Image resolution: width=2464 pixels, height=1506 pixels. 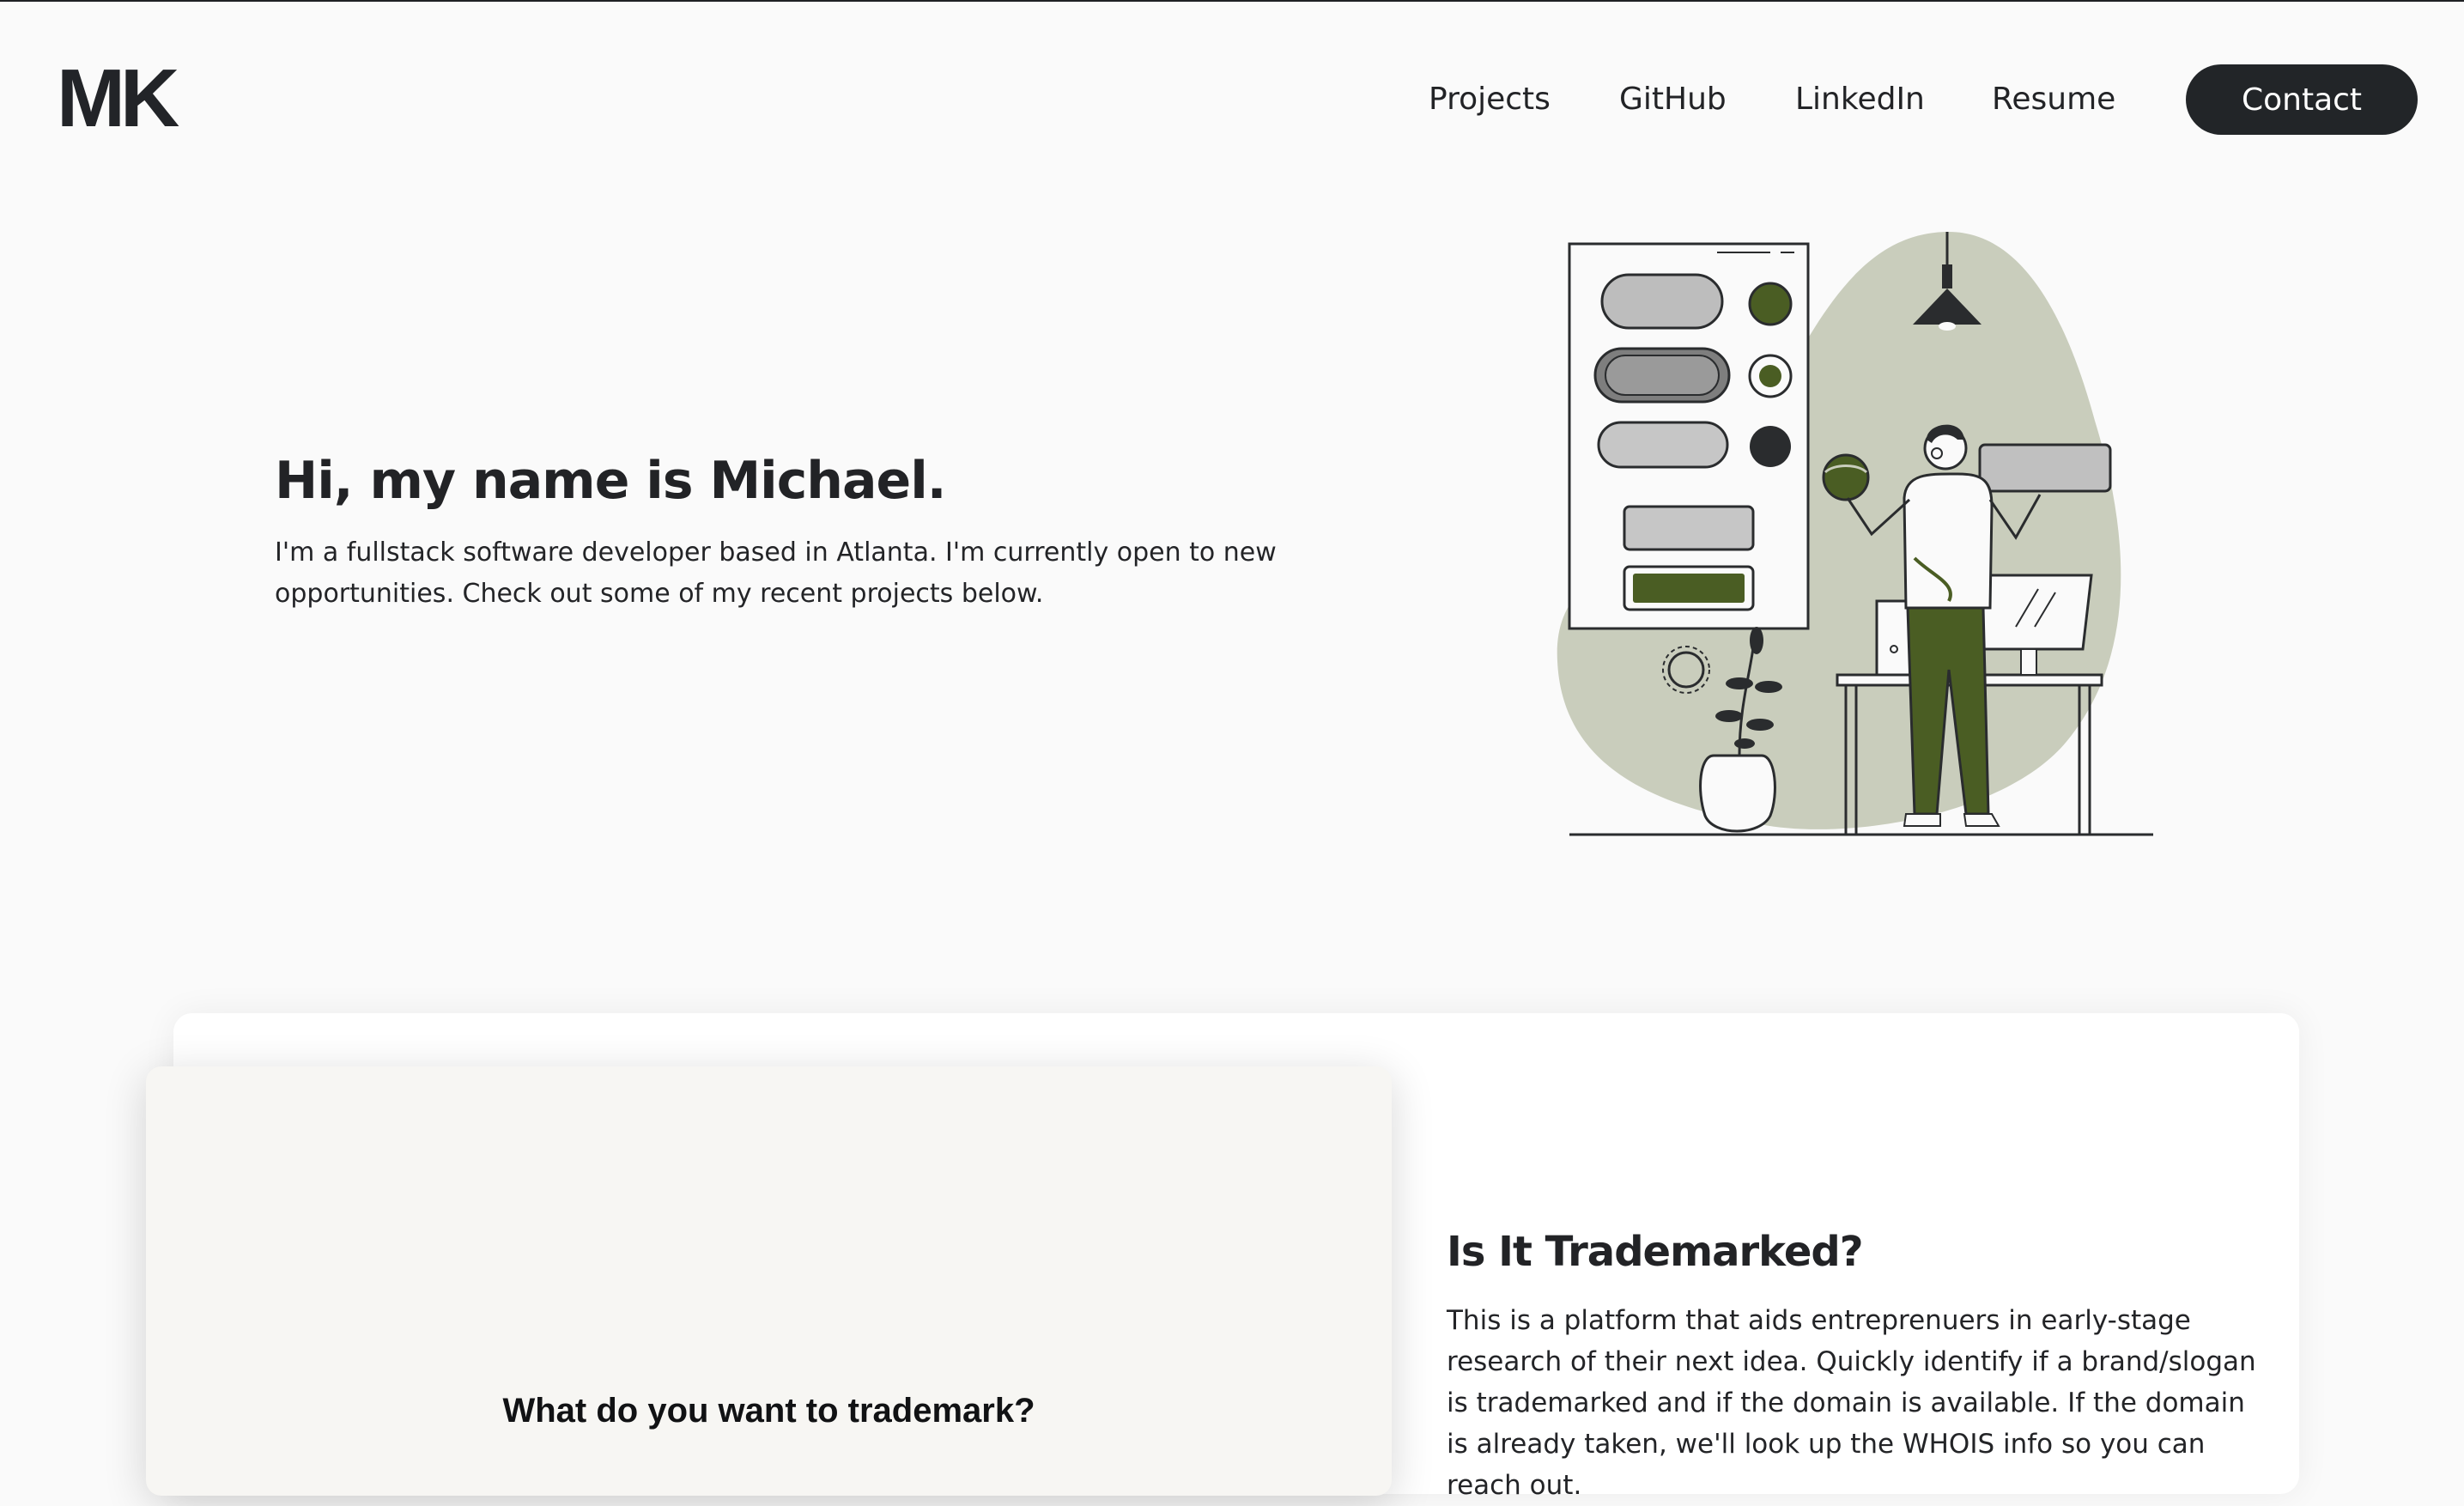 I want to click on hero-title: Hi, my name is Michael., so click(x=611, y=481).